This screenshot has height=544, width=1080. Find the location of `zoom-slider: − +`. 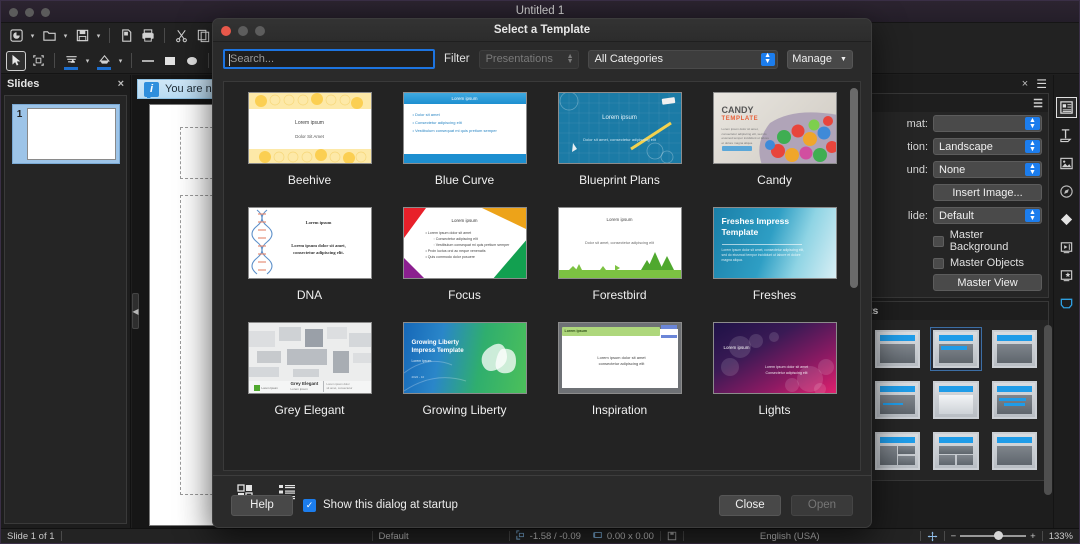

zoom-slider: − + is located at coordinates (993, 536).